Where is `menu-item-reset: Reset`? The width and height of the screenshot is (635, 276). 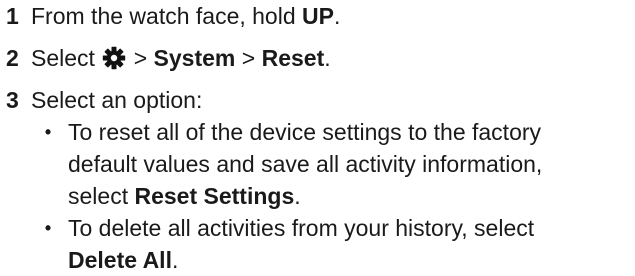 menu-item-reset: Reset is located at coordinates (293, 58).